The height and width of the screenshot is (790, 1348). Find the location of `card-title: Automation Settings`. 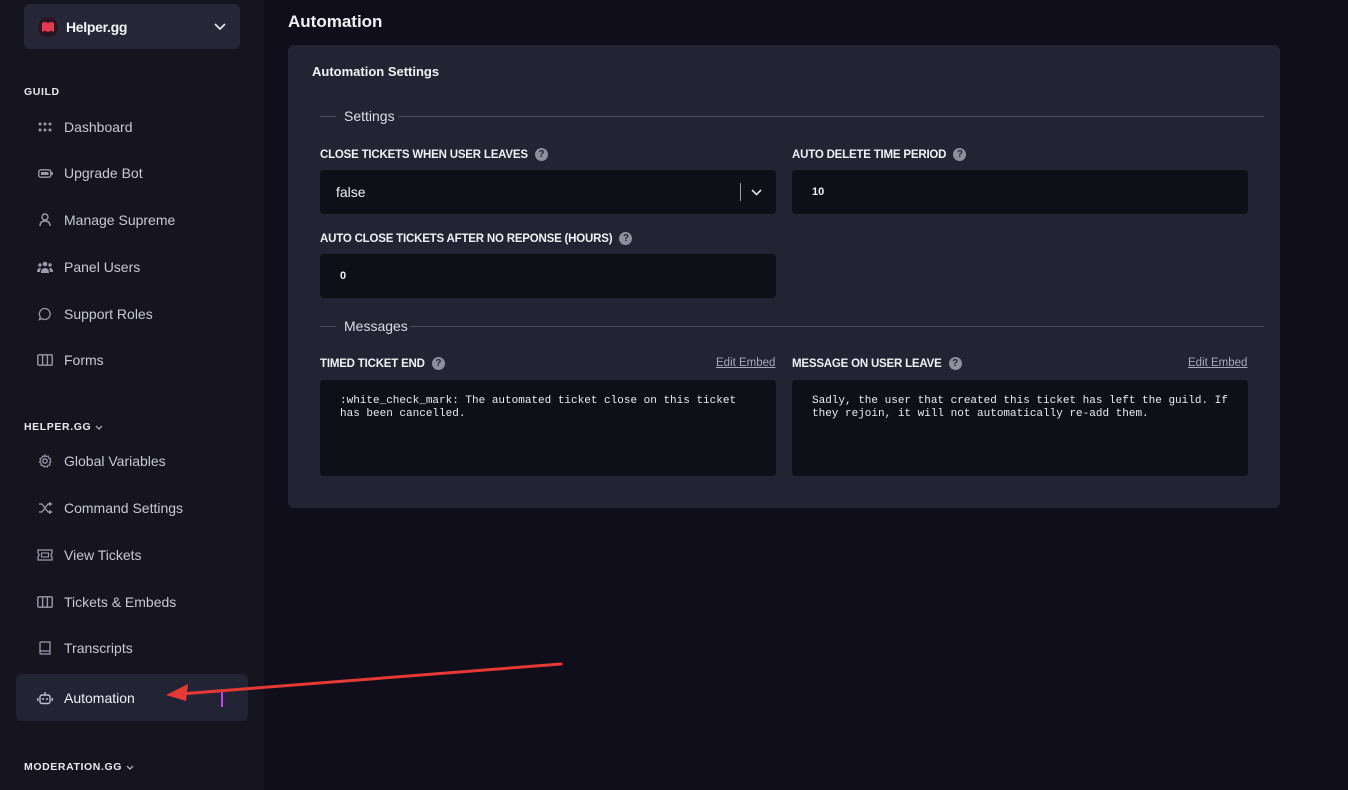

card-title: Automation Settings is located at coordinates (376, 71).